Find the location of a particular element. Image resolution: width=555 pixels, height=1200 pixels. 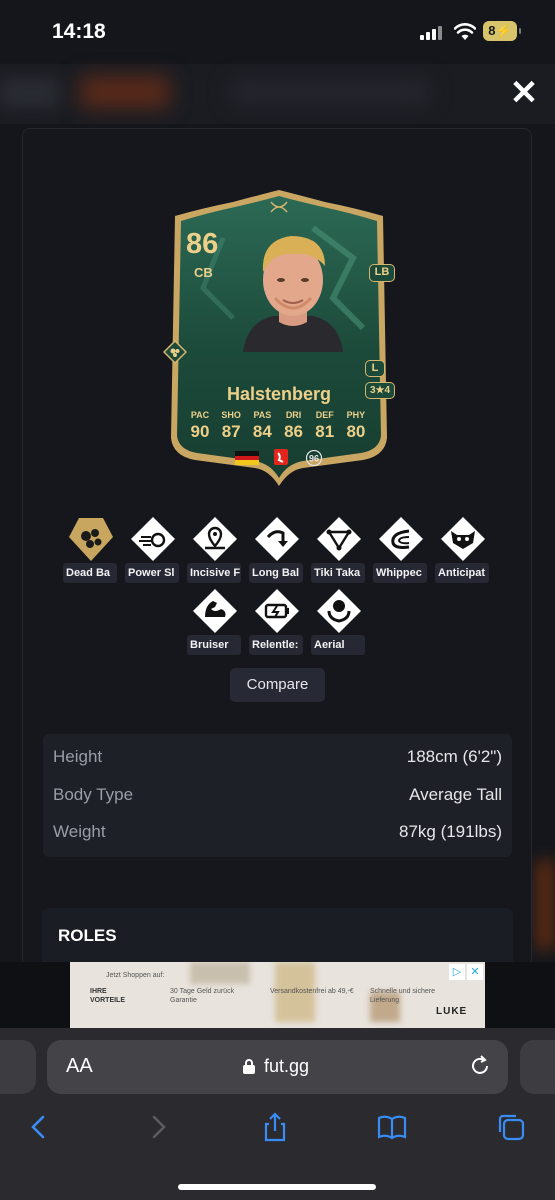

previous-tab-preview is located at coordinates (18, 1067).